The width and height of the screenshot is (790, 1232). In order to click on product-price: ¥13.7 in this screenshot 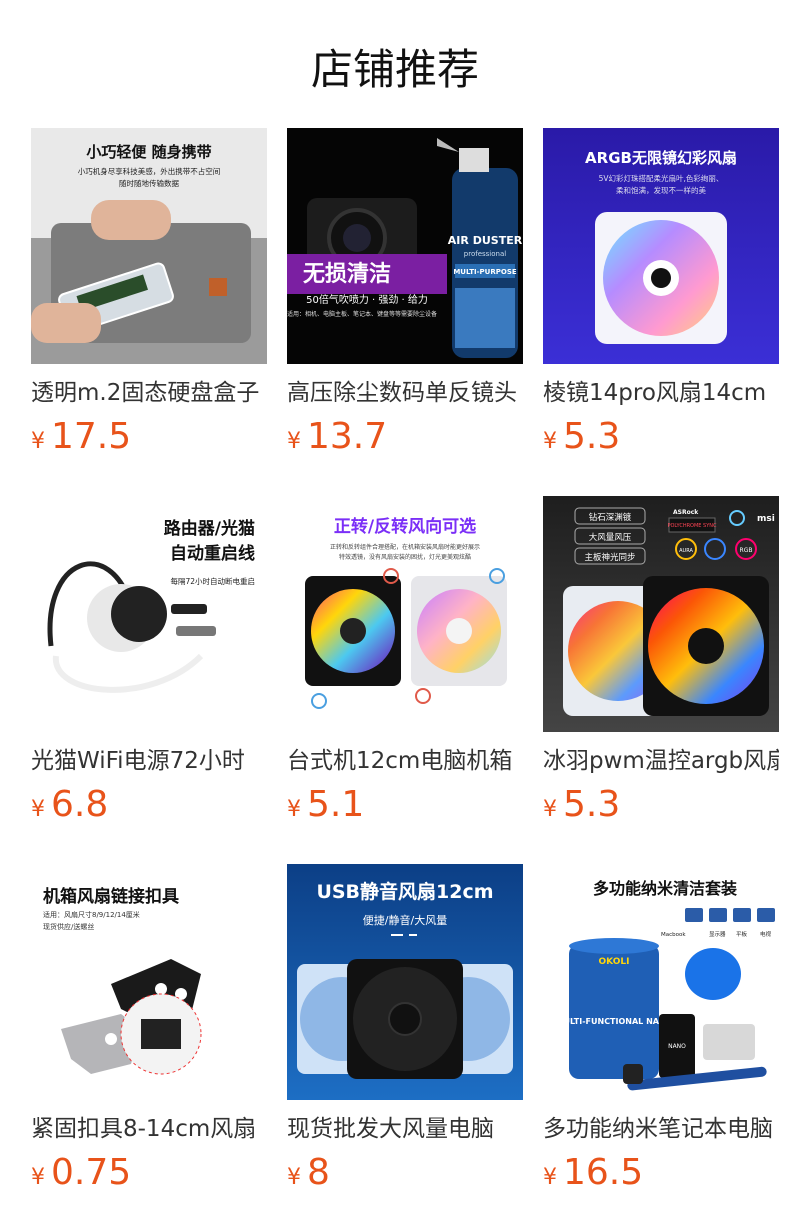, I will do `click(337, 437)`.